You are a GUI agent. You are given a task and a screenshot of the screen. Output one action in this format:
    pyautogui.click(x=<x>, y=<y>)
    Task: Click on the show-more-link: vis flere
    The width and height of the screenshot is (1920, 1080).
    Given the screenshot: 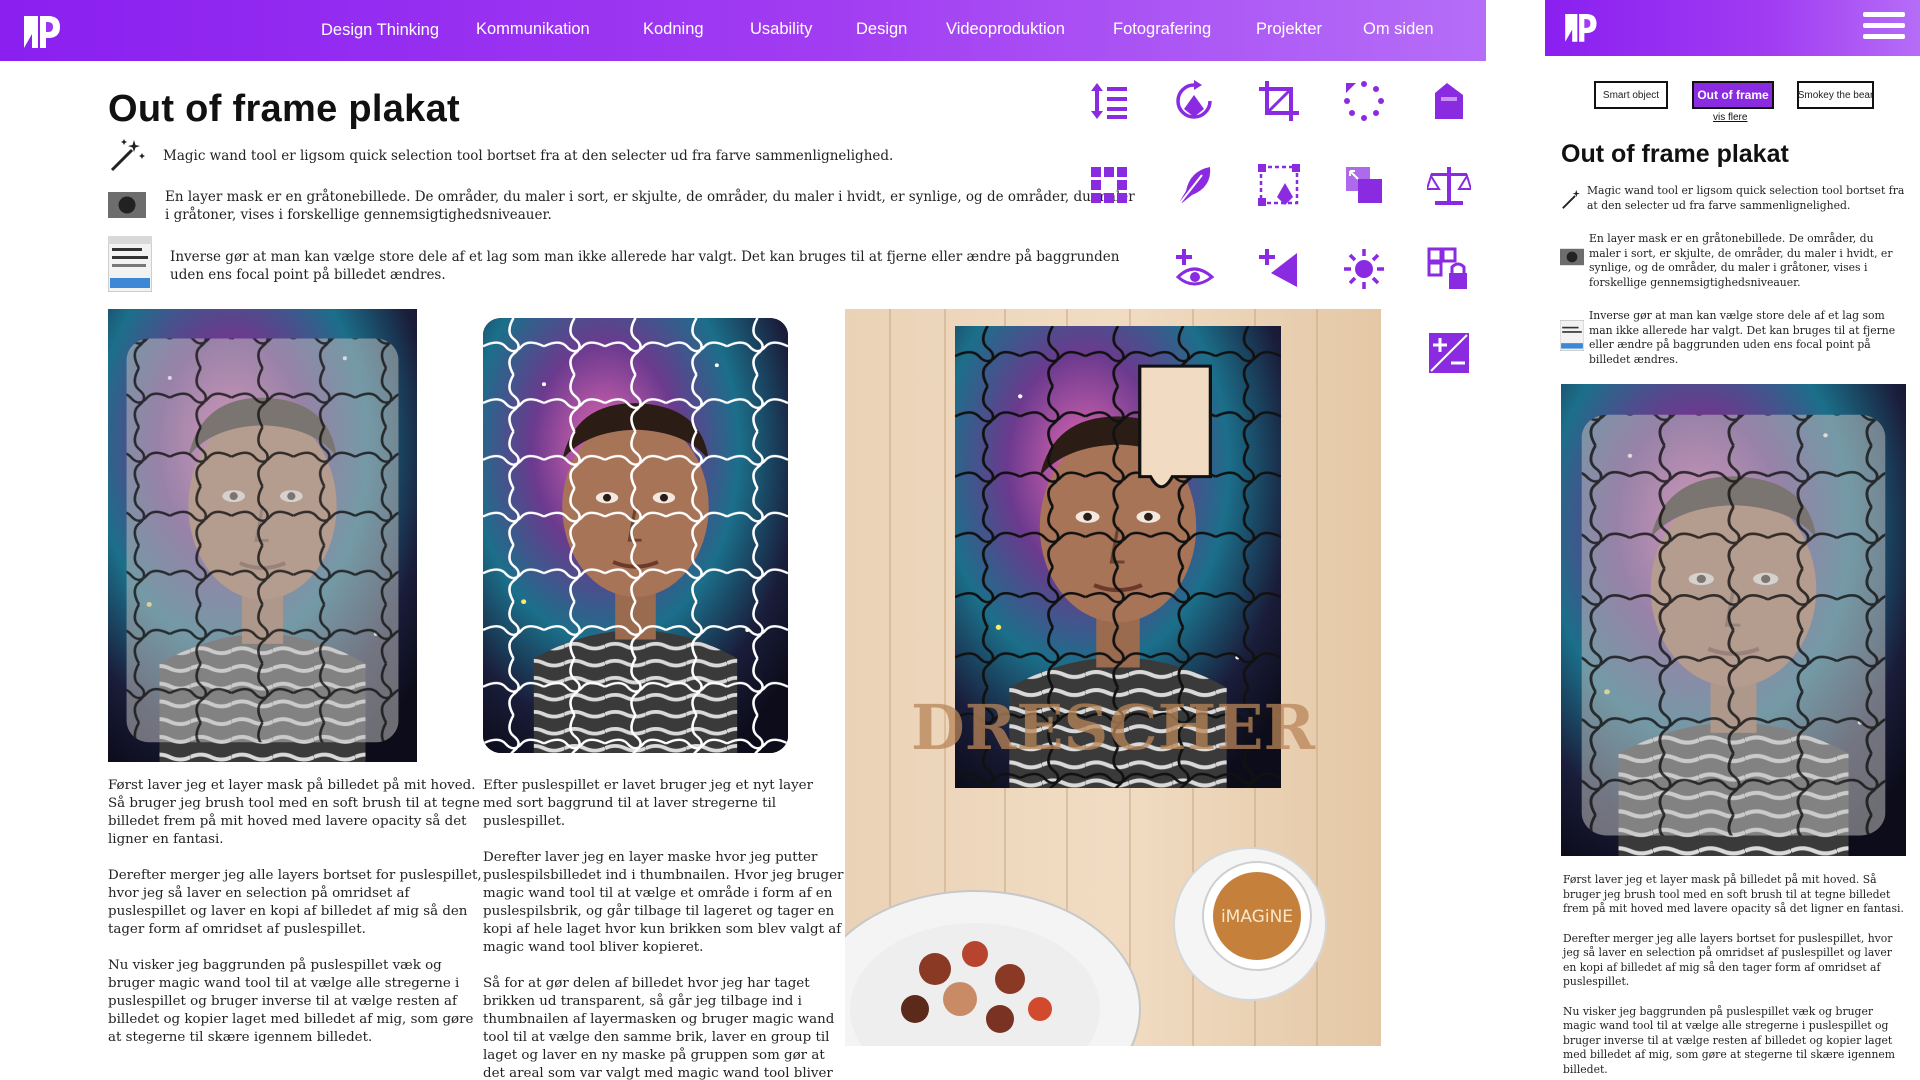 What is the action you would take?
    pyautogui.click(x=1730, y=117)
    